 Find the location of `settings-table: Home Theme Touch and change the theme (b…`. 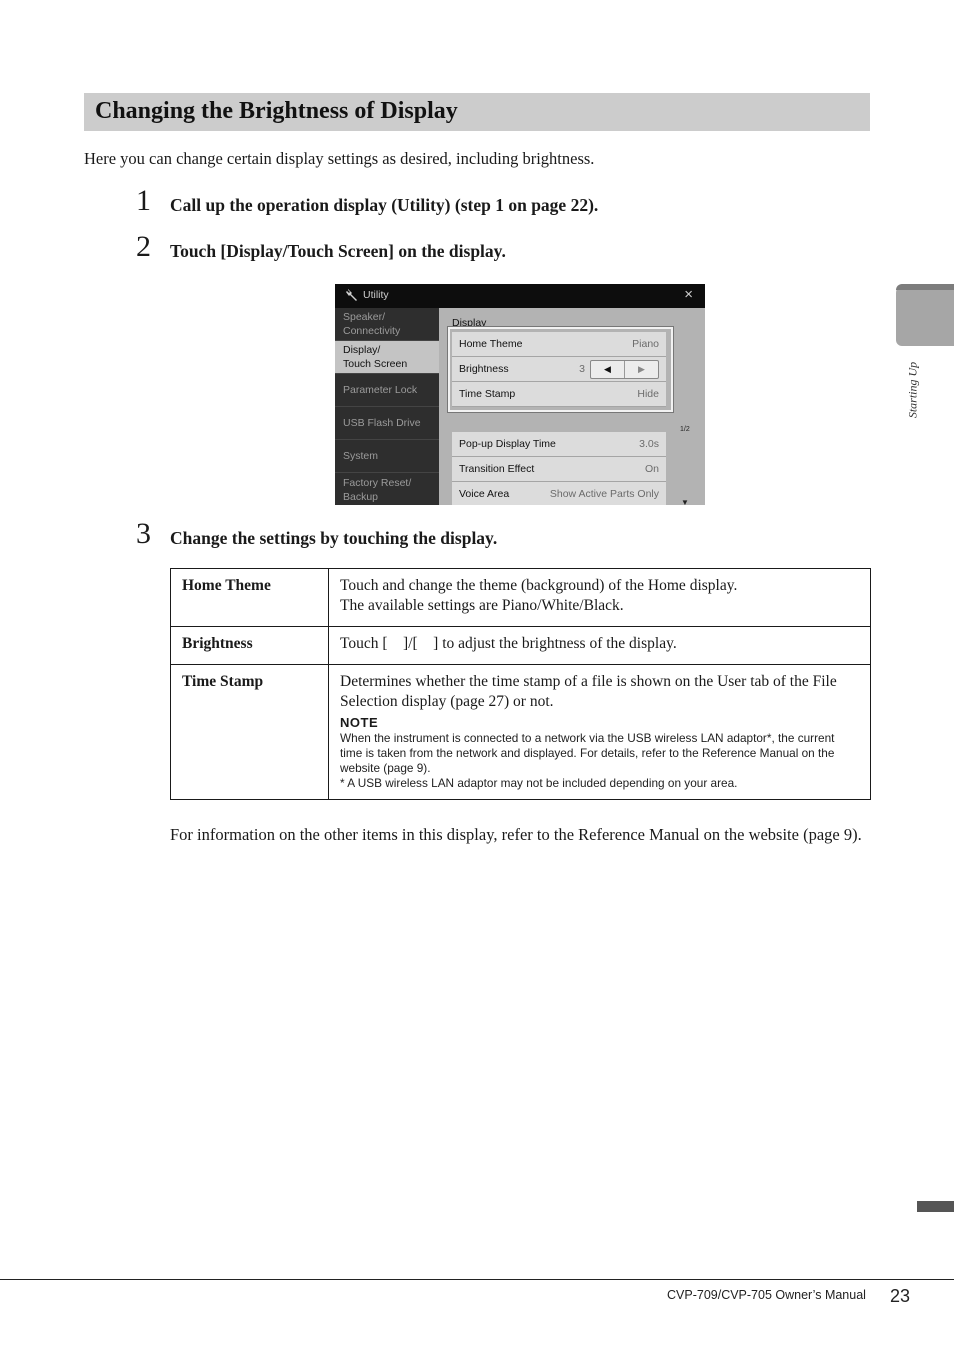

settings-table: Home Theme Touch and change the theme (b… is located at coordinates (520, 684).